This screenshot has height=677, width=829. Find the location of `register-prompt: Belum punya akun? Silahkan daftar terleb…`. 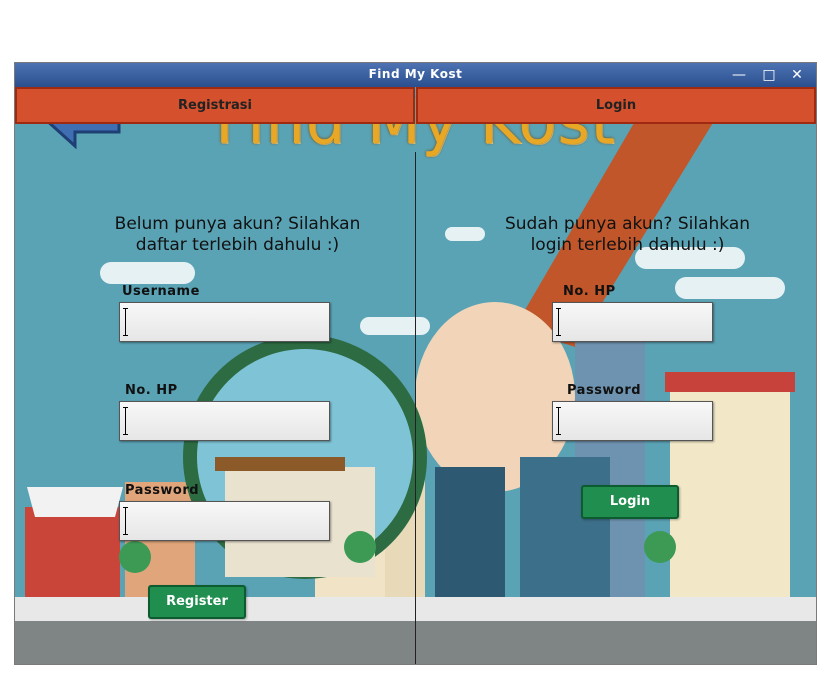

register-prompt: Belum punya akun? Silahkan daftar terleb… is located at coordinates (237, 235).